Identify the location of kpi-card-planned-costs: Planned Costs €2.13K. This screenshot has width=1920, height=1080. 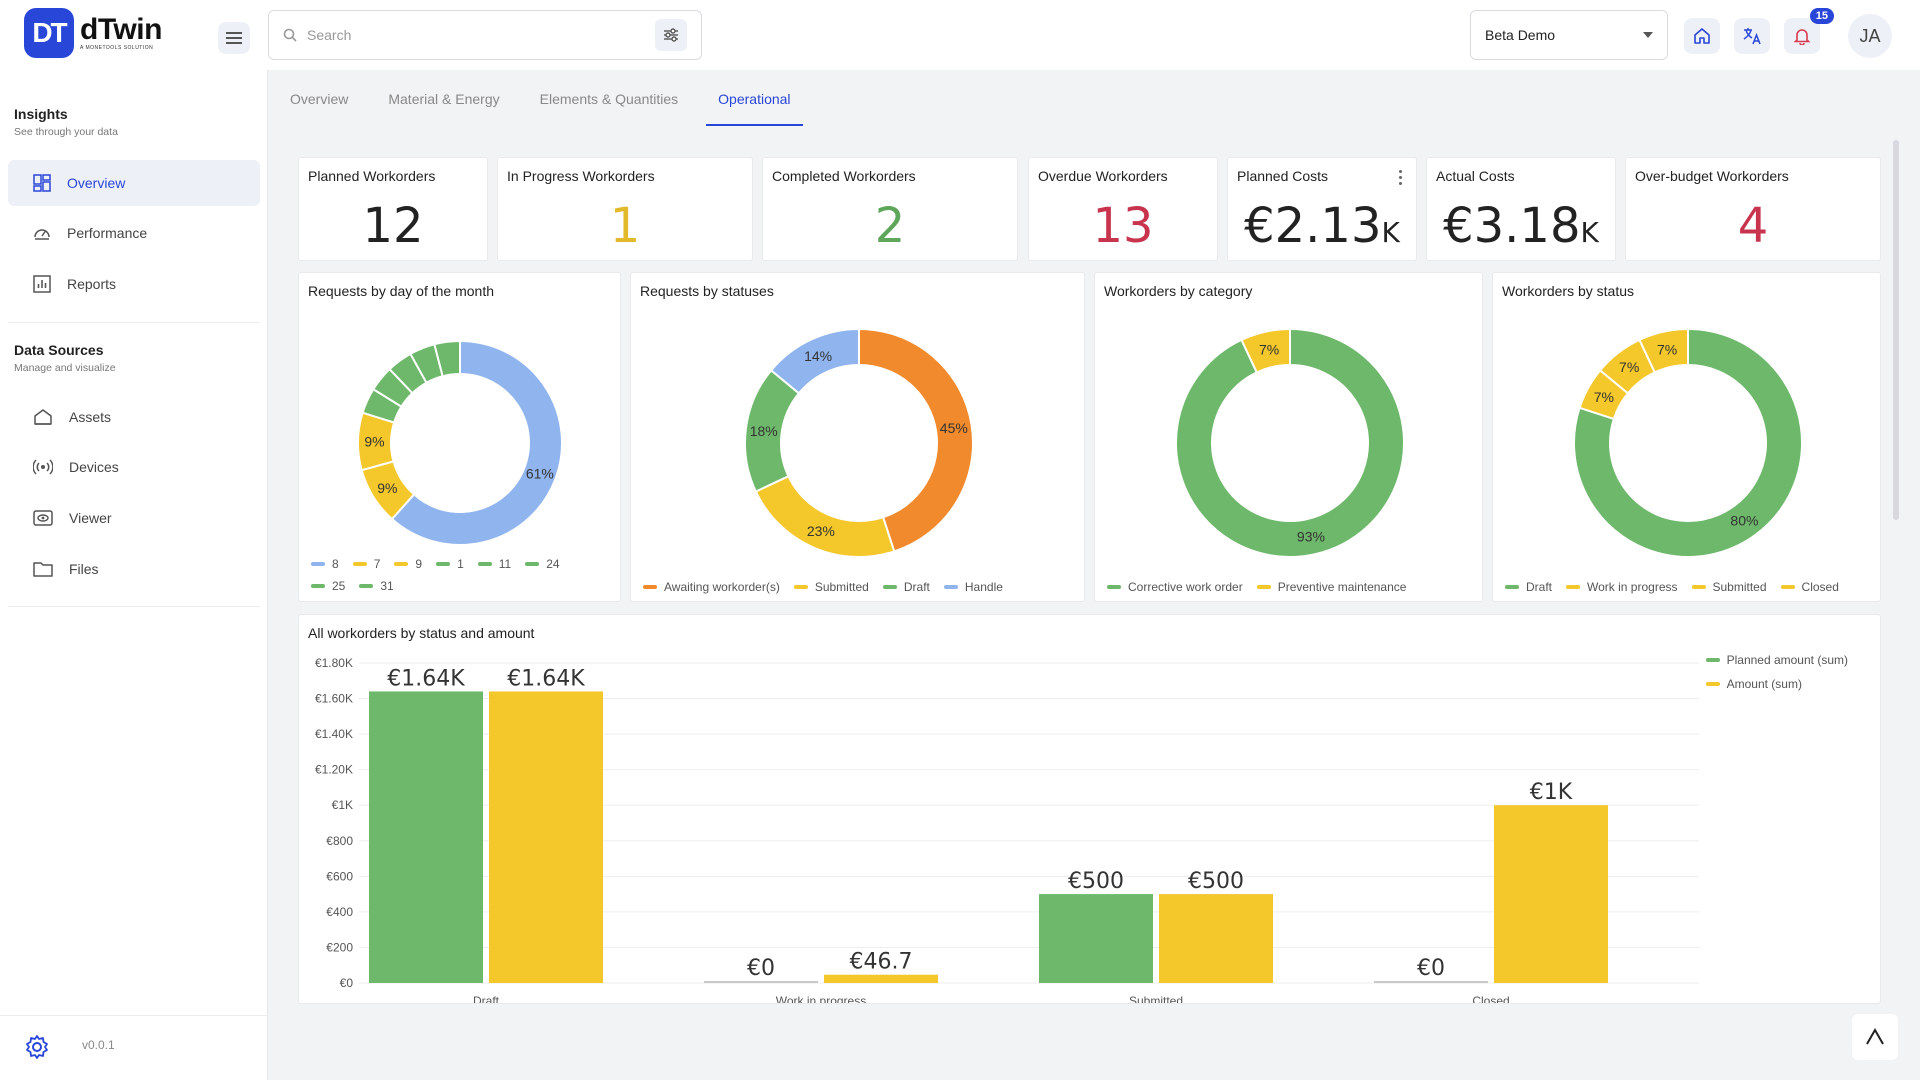
(1322, 209).